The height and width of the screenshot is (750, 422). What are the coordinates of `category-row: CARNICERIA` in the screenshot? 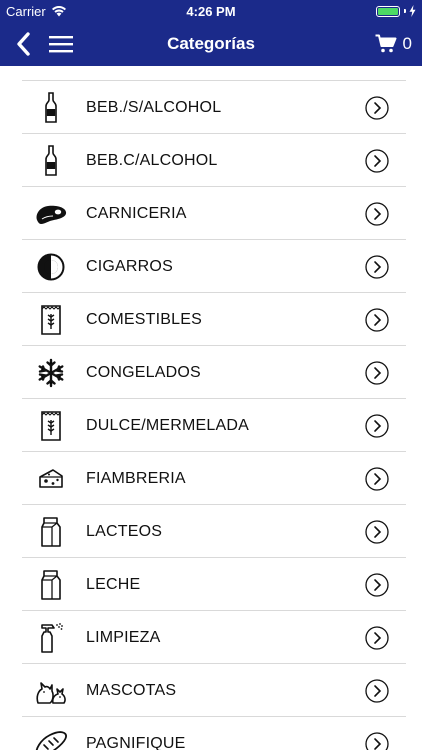 It's located at (211, 213).